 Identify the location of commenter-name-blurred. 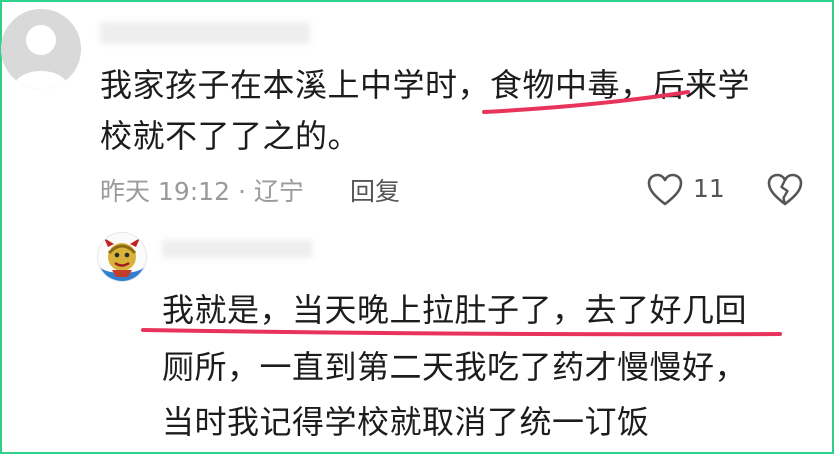
(205, 33).